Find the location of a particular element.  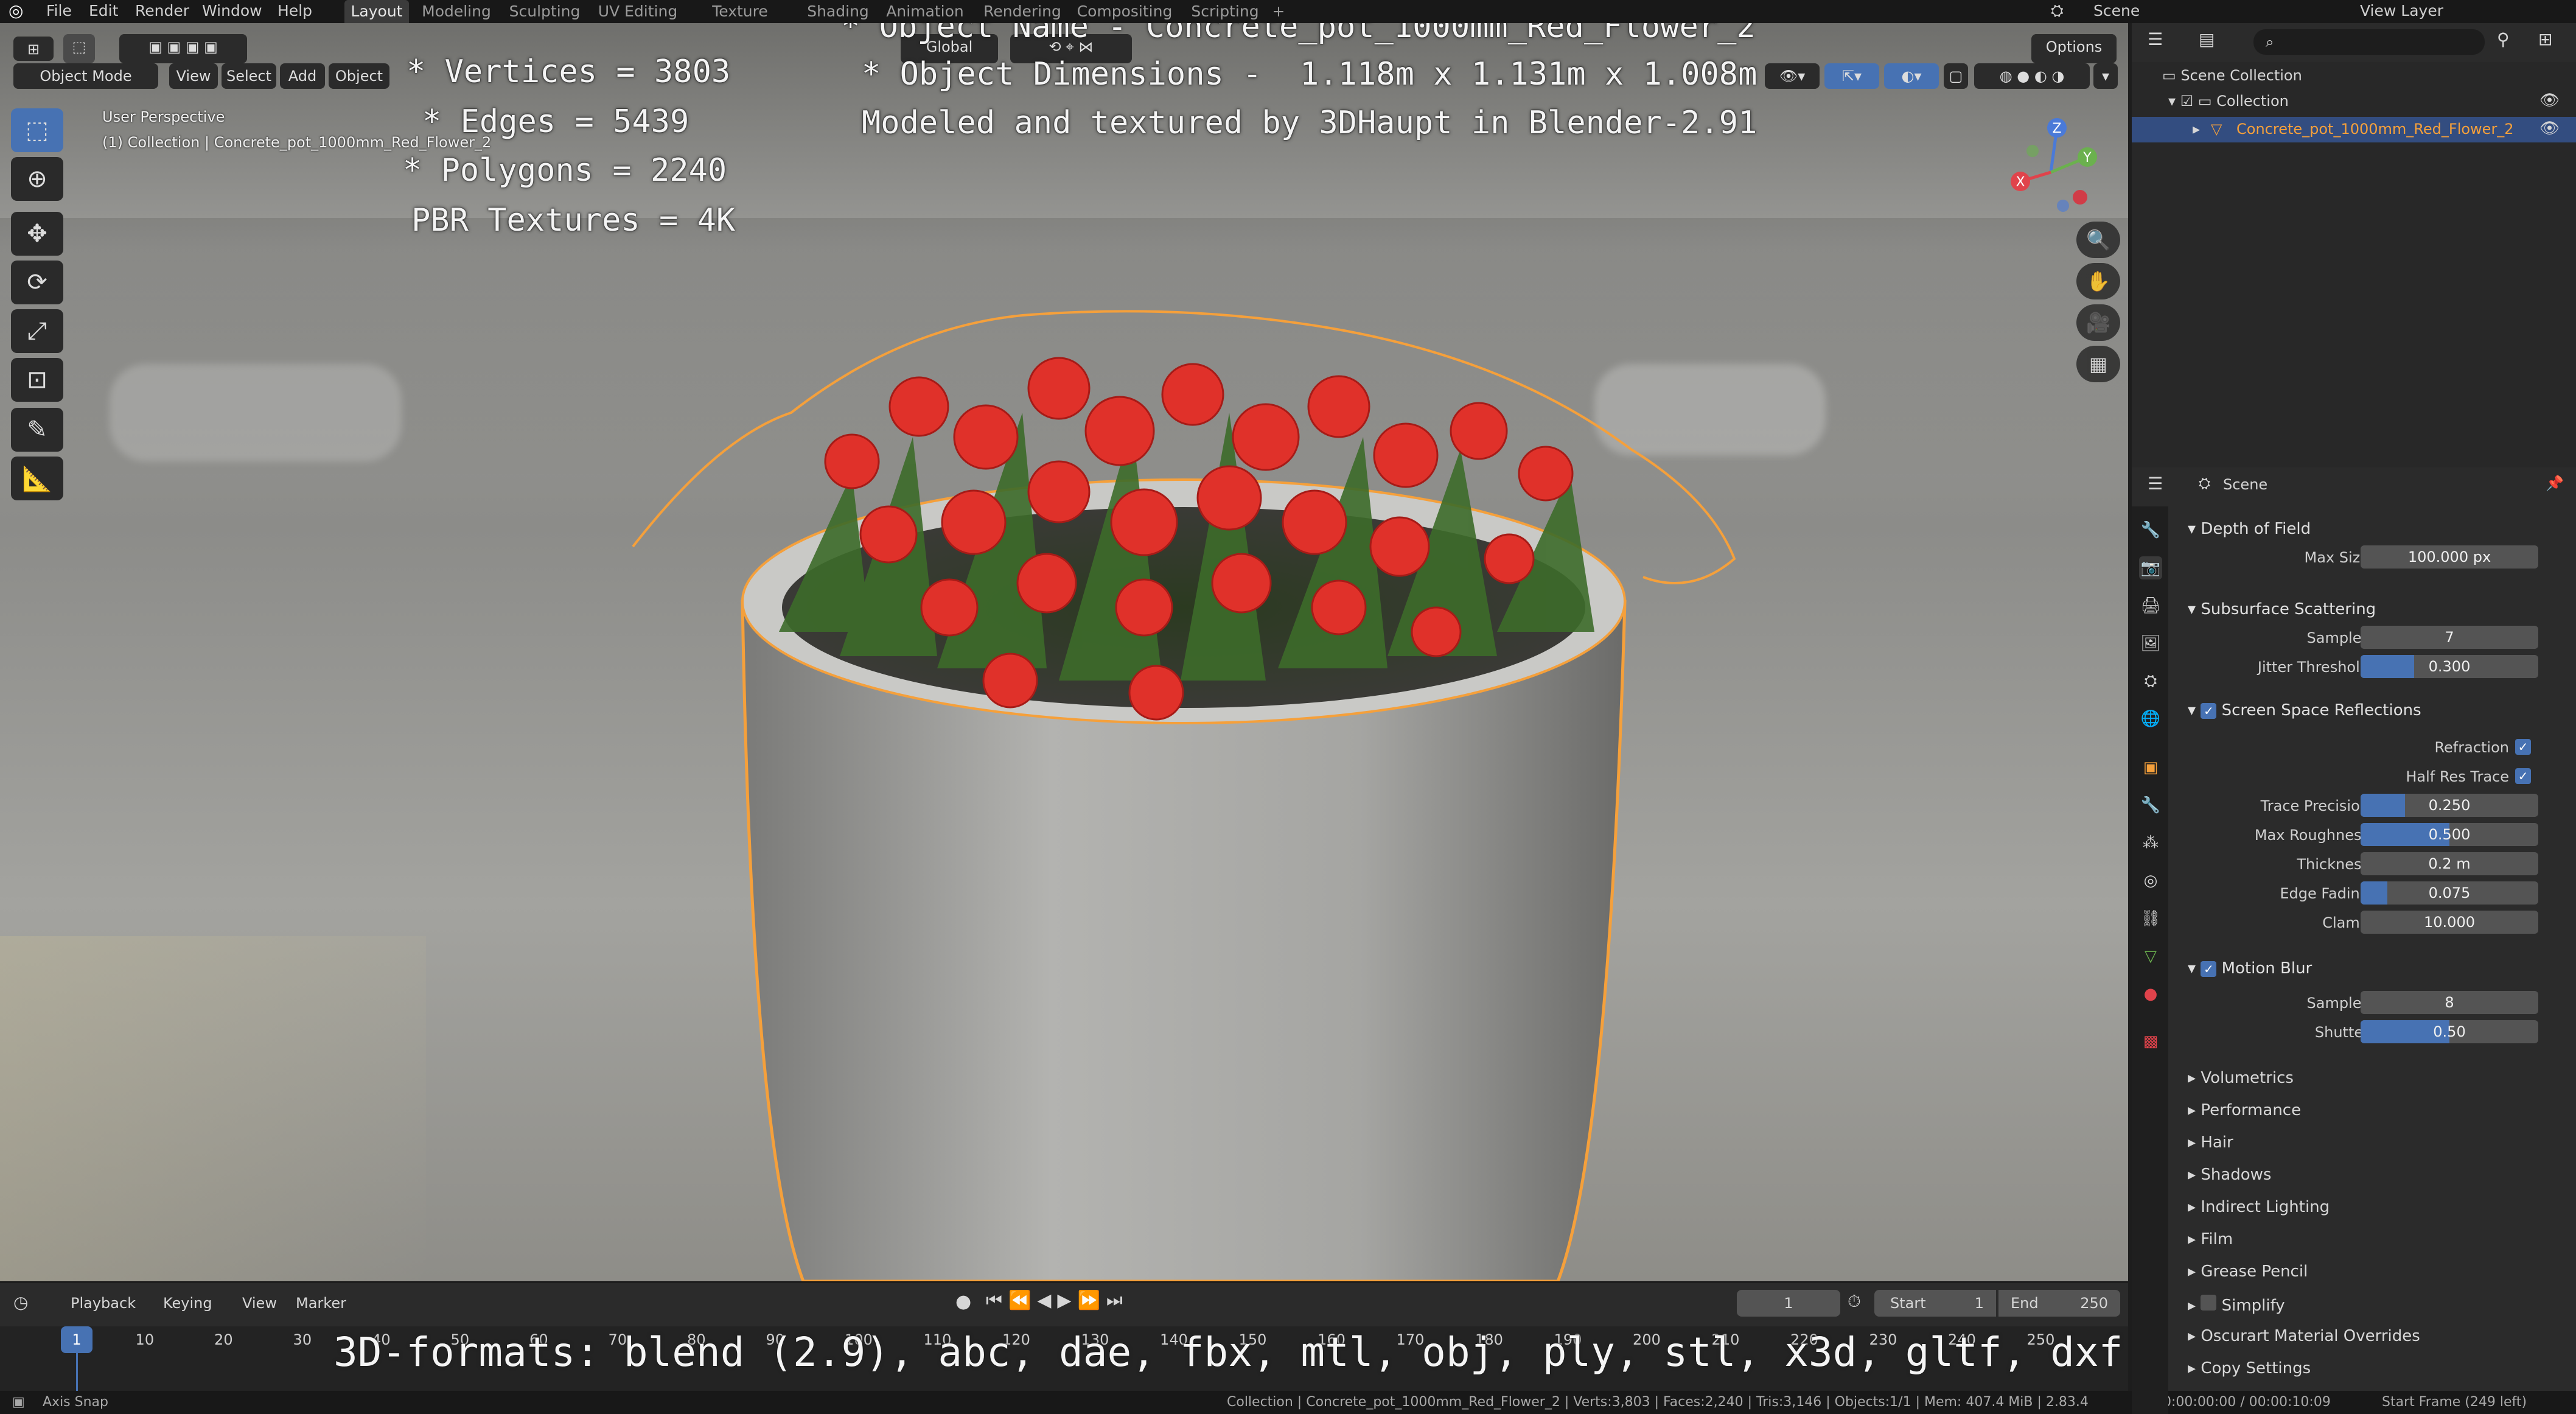

rotate-tool-icon: ⟳ is located at coordinates (37, 282).